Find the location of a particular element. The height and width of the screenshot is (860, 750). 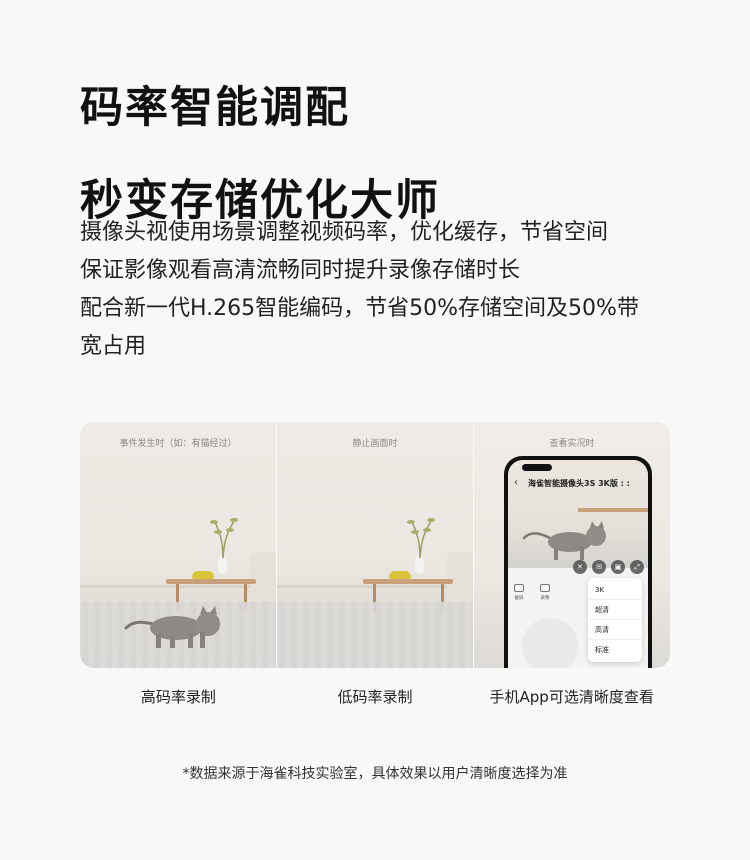

screenshot-icon is located at coordinates (519, 588).